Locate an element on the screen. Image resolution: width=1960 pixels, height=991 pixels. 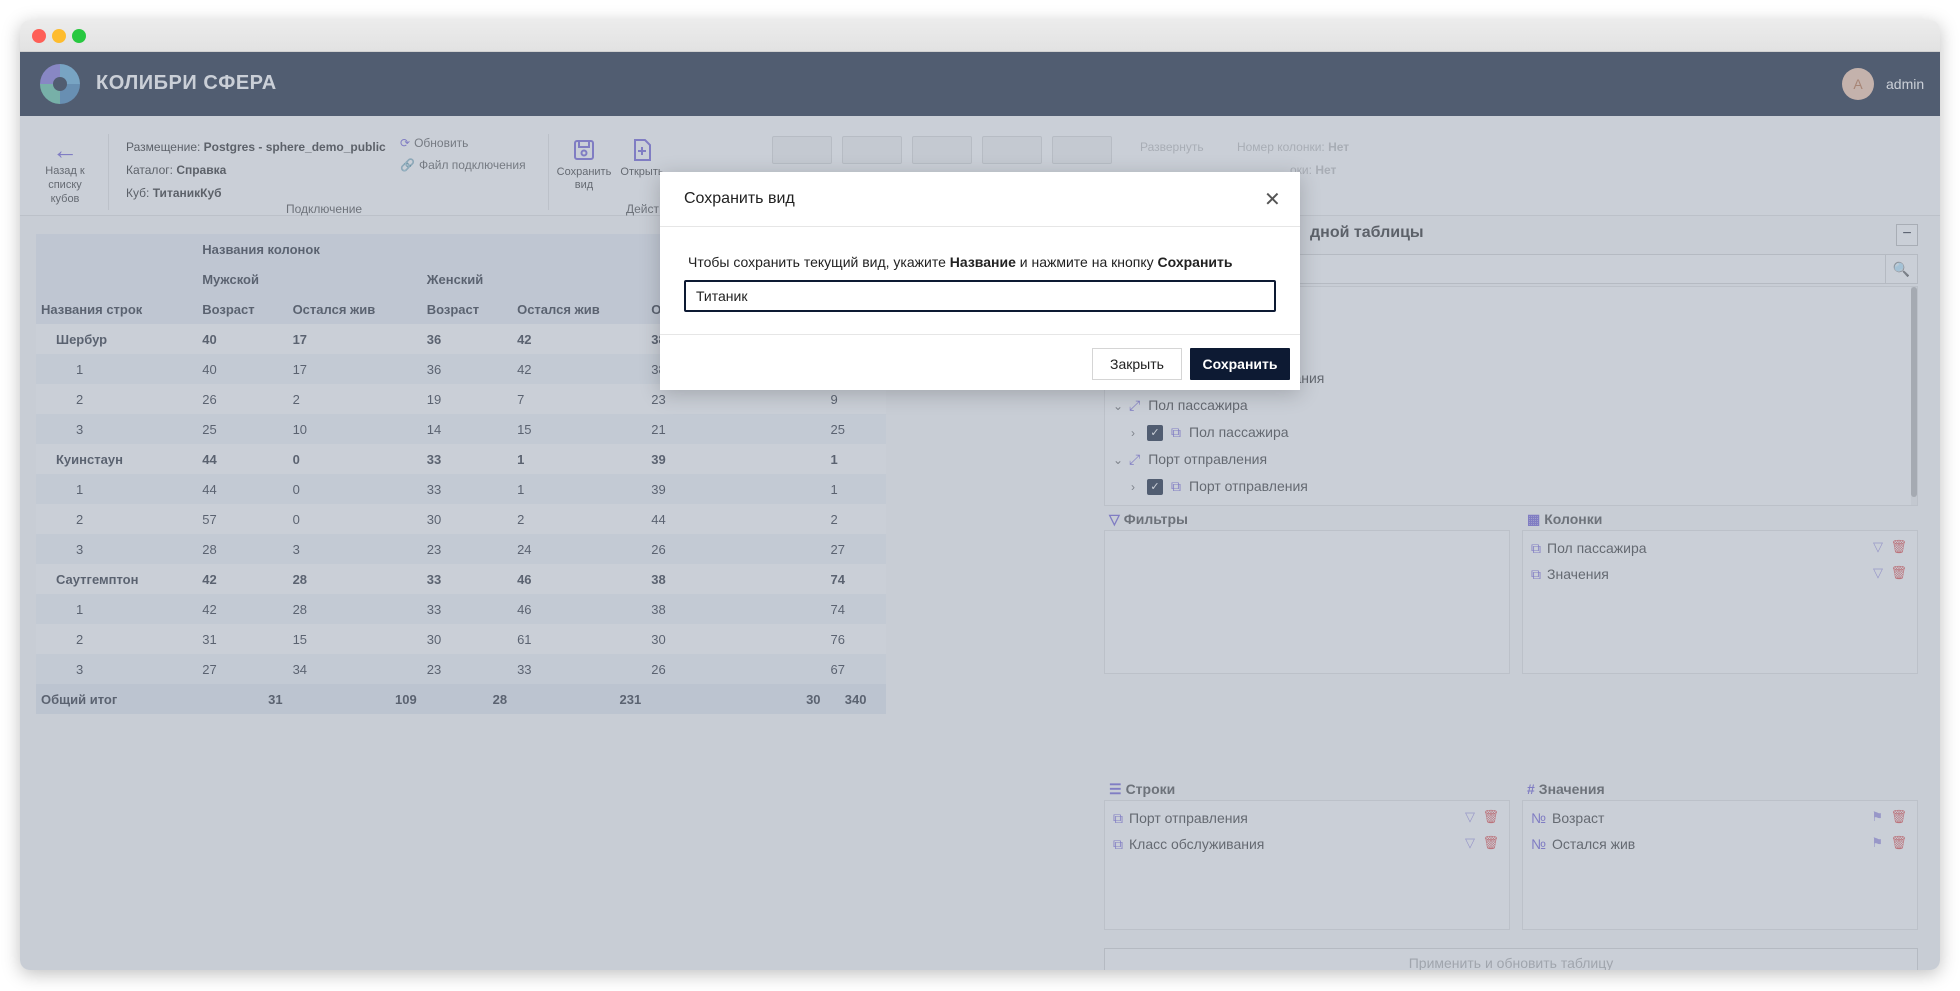
dialog-title: Сохранить вид is located at coordinates (739, 198).